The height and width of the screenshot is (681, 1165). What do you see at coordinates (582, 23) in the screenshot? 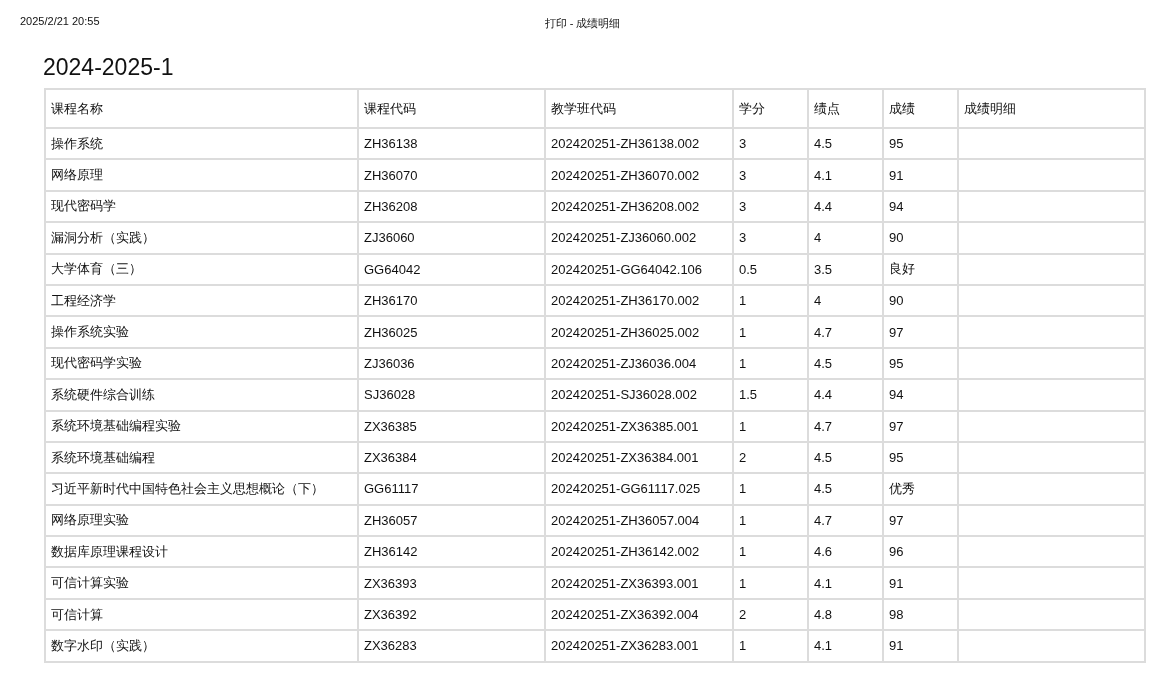
I see `print-title: 打印 - 成绩明细` at bounding box center [582, 23].